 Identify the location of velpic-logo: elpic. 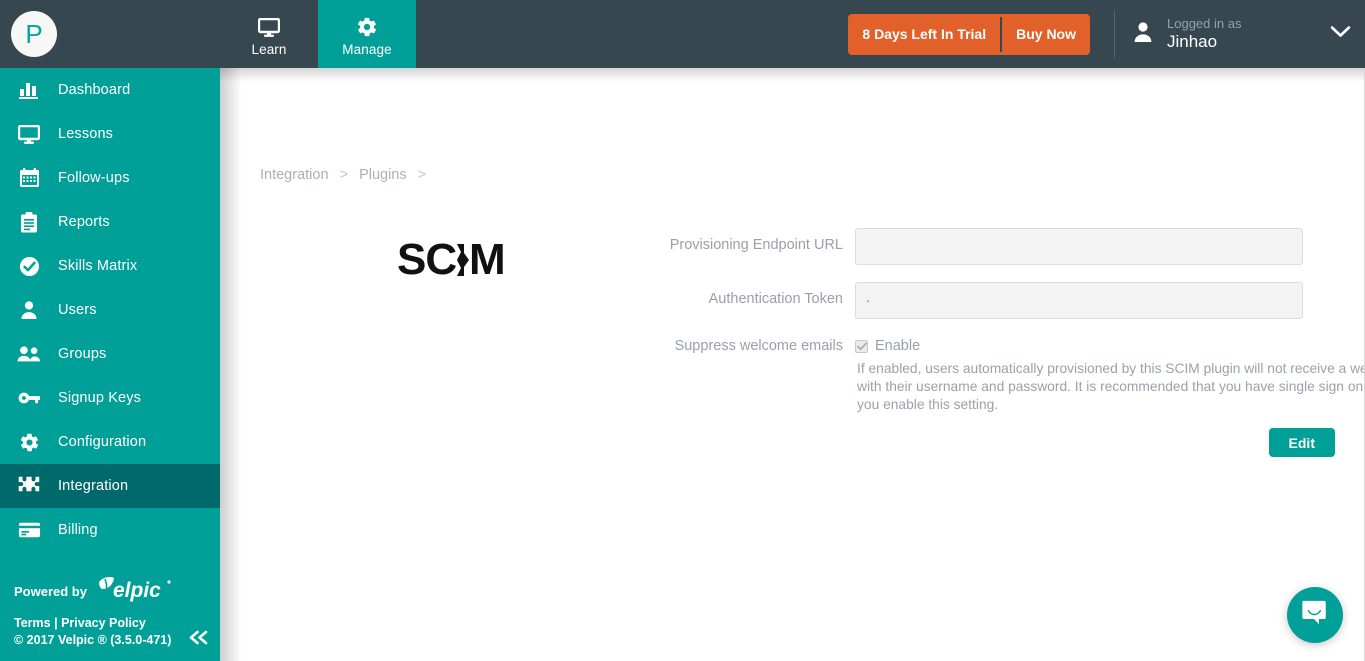
(135, 591).